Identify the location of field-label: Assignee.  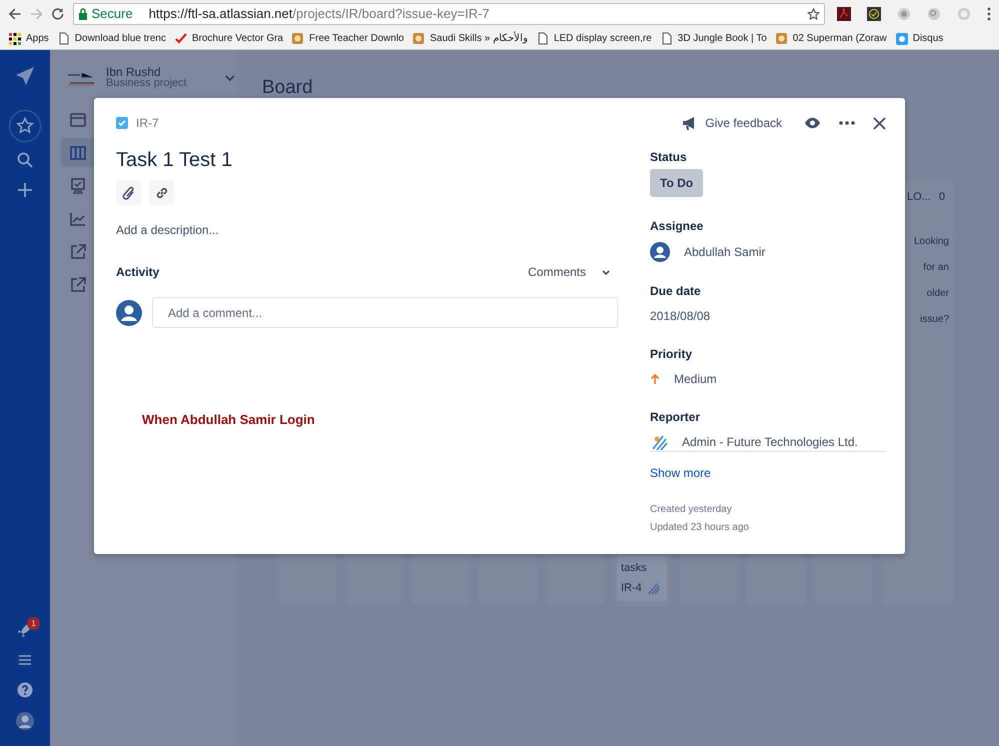
(677, 226).